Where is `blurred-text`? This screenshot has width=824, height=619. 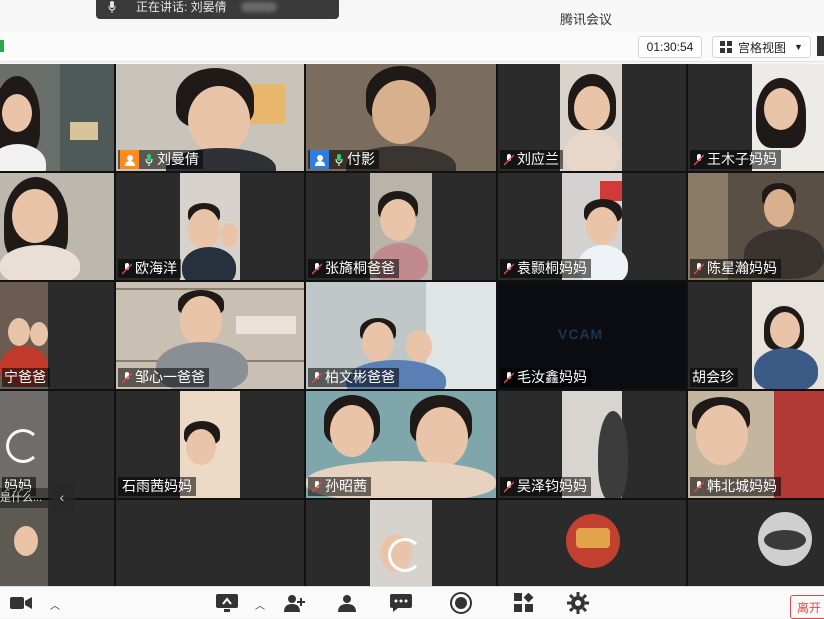
blurred-text is located at coordinates (258, 6).